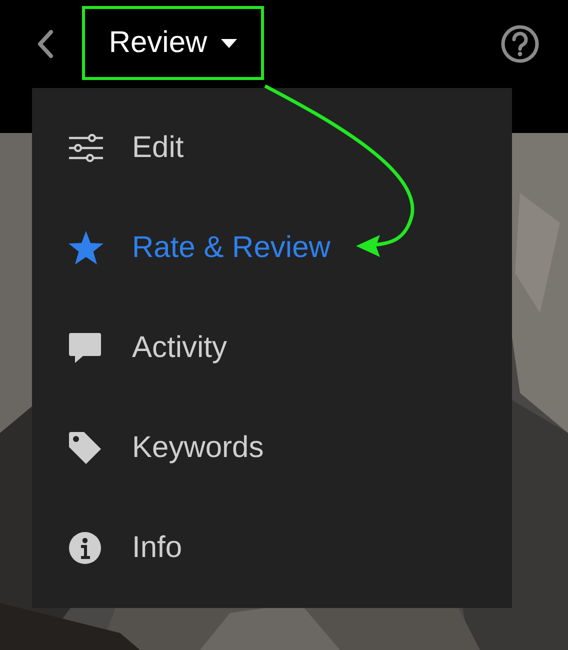 This screenshot has height=650, width=568. Describe the element at coordinates (85, 548) in the screenshot. I see `info-icon` at that location.